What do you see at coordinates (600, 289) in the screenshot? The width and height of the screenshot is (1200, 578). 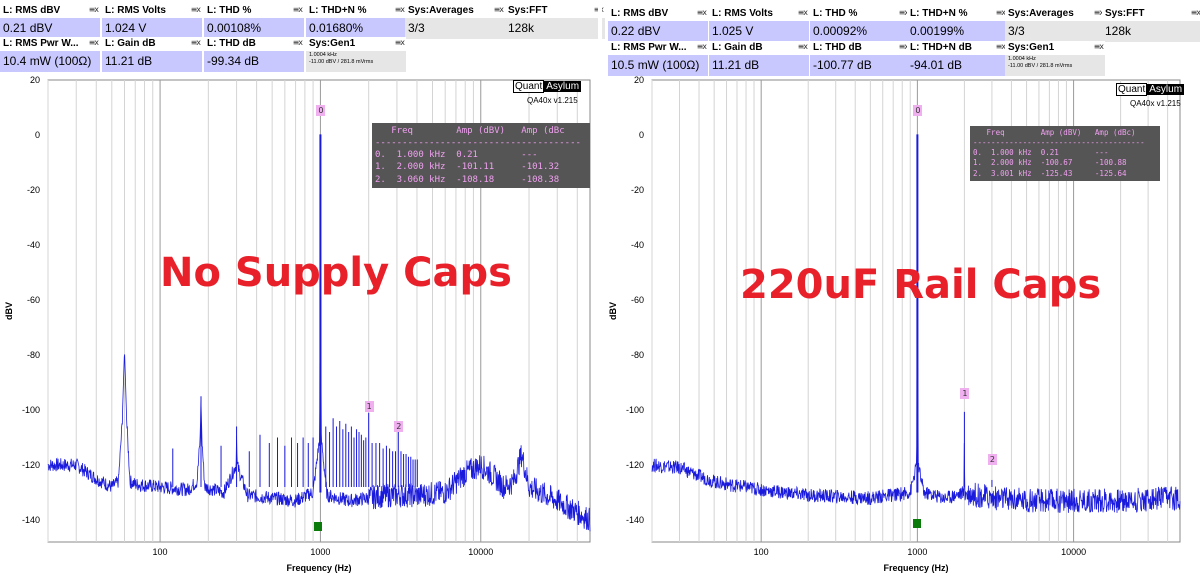 I see `panel-divider` at bounding box center [600, 289].